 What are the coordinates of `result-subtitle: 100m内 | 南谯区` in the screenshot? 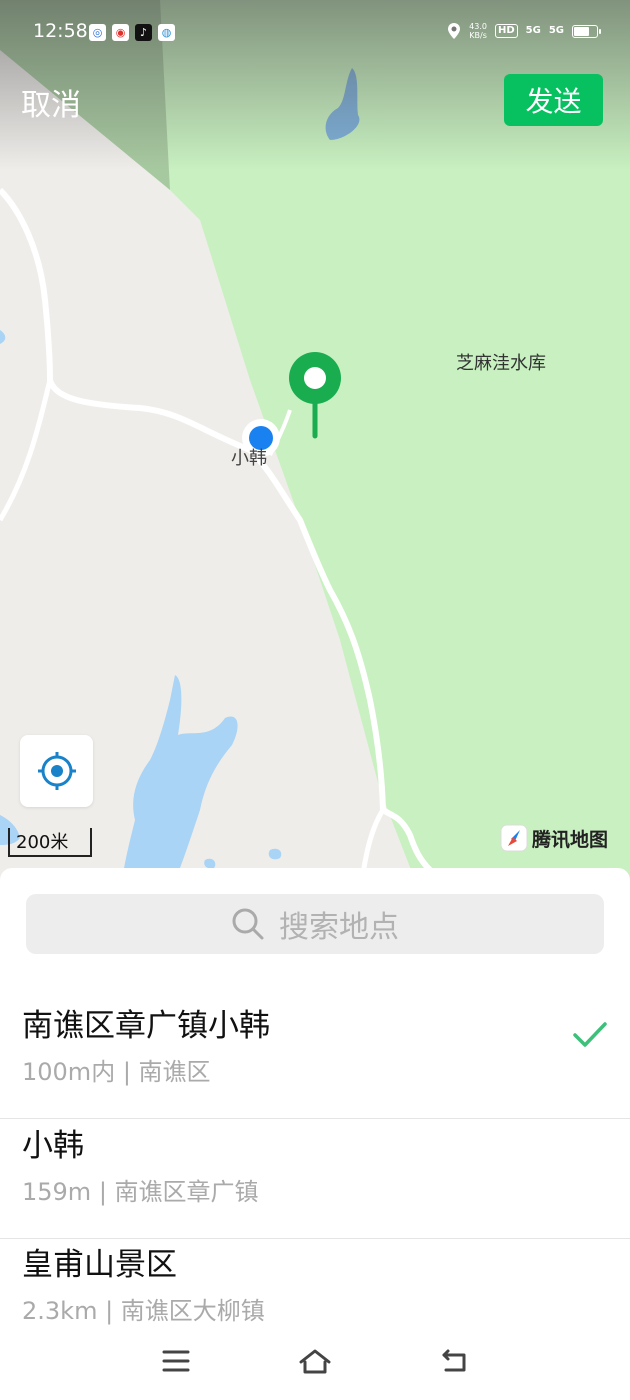 It's located at (116, 1072).